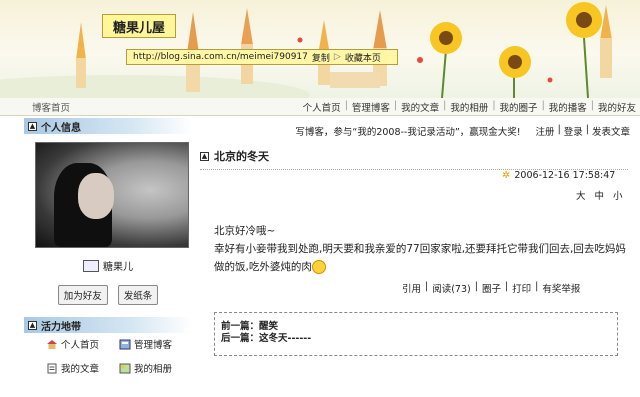  I want to click on tool-my-articles: 我的文章, so click(82, 368).